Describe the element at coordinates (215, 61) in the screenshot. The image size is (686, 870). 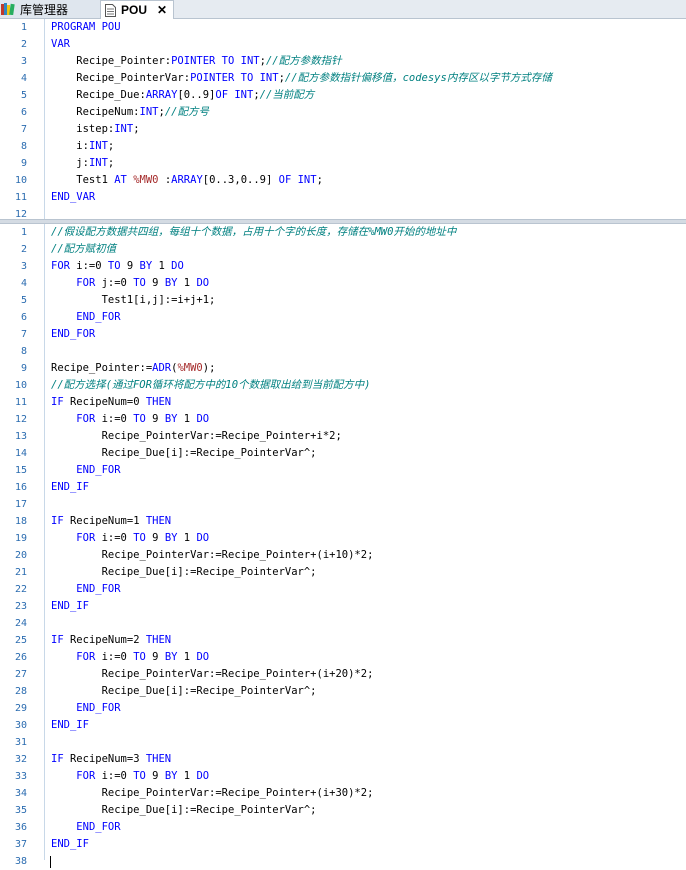
I see `code-token: POINTER TO INT` at that location.